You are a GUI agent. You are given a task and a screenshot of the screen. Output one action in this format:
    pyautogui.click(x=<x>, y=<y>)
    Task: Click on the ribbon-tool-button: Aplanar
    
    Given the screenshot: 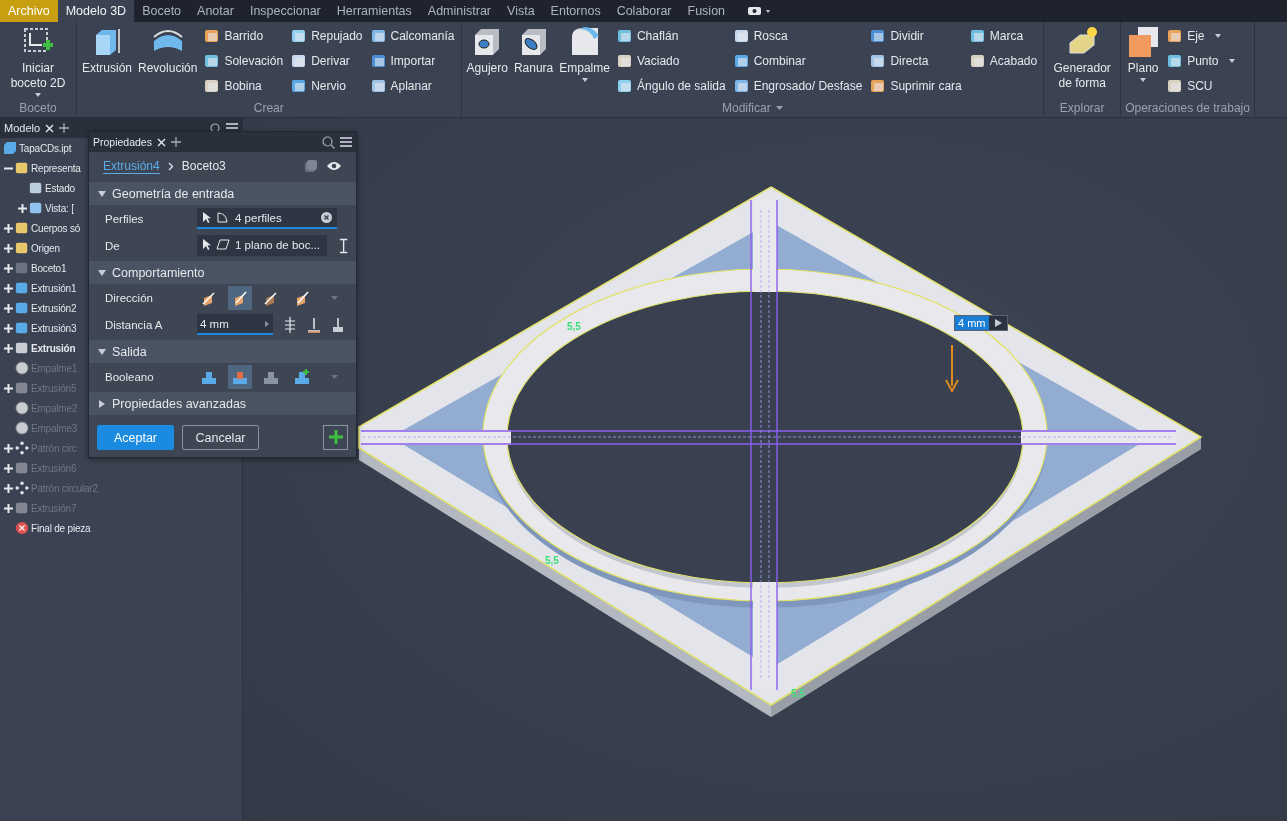 What is the action you would take?
    pyautogui.click(x=412, y=85)
    